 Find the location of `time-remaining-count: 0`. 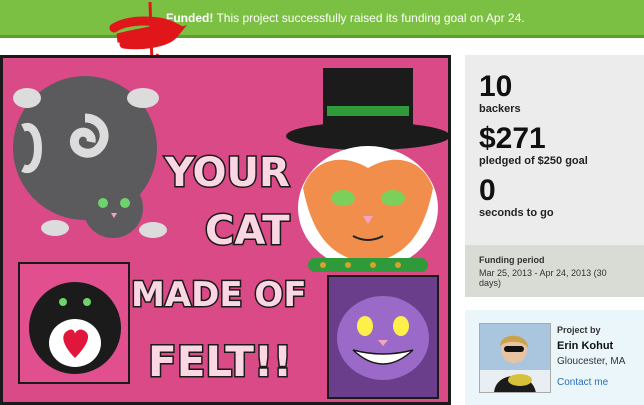

time-remaining-count: 0 is located at coordinates (487, 190).